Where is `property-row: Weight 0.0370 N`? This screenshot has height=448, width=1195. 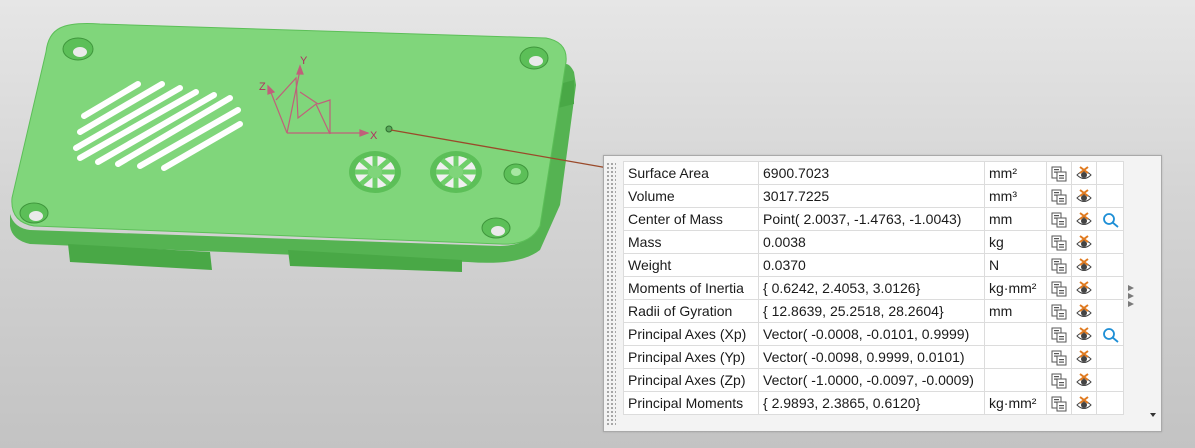 property-row: Weight 0.0370 N is located at coordinates (873, 265).